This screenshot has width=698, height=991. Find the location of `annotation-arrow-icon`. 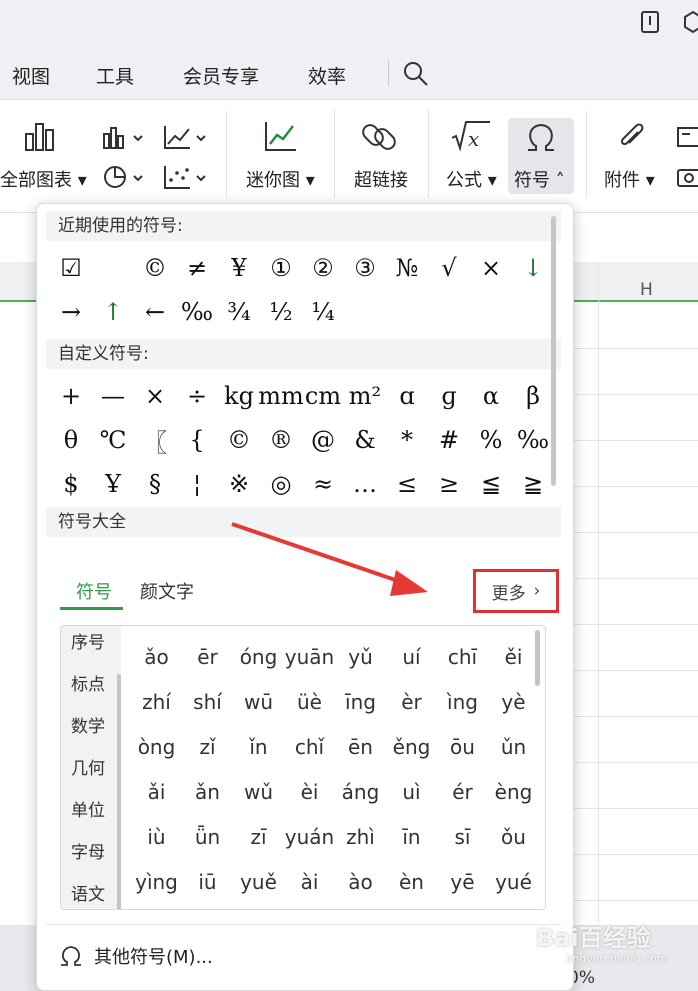

annotation-arrow-icon is located at coordinates (329, 559).